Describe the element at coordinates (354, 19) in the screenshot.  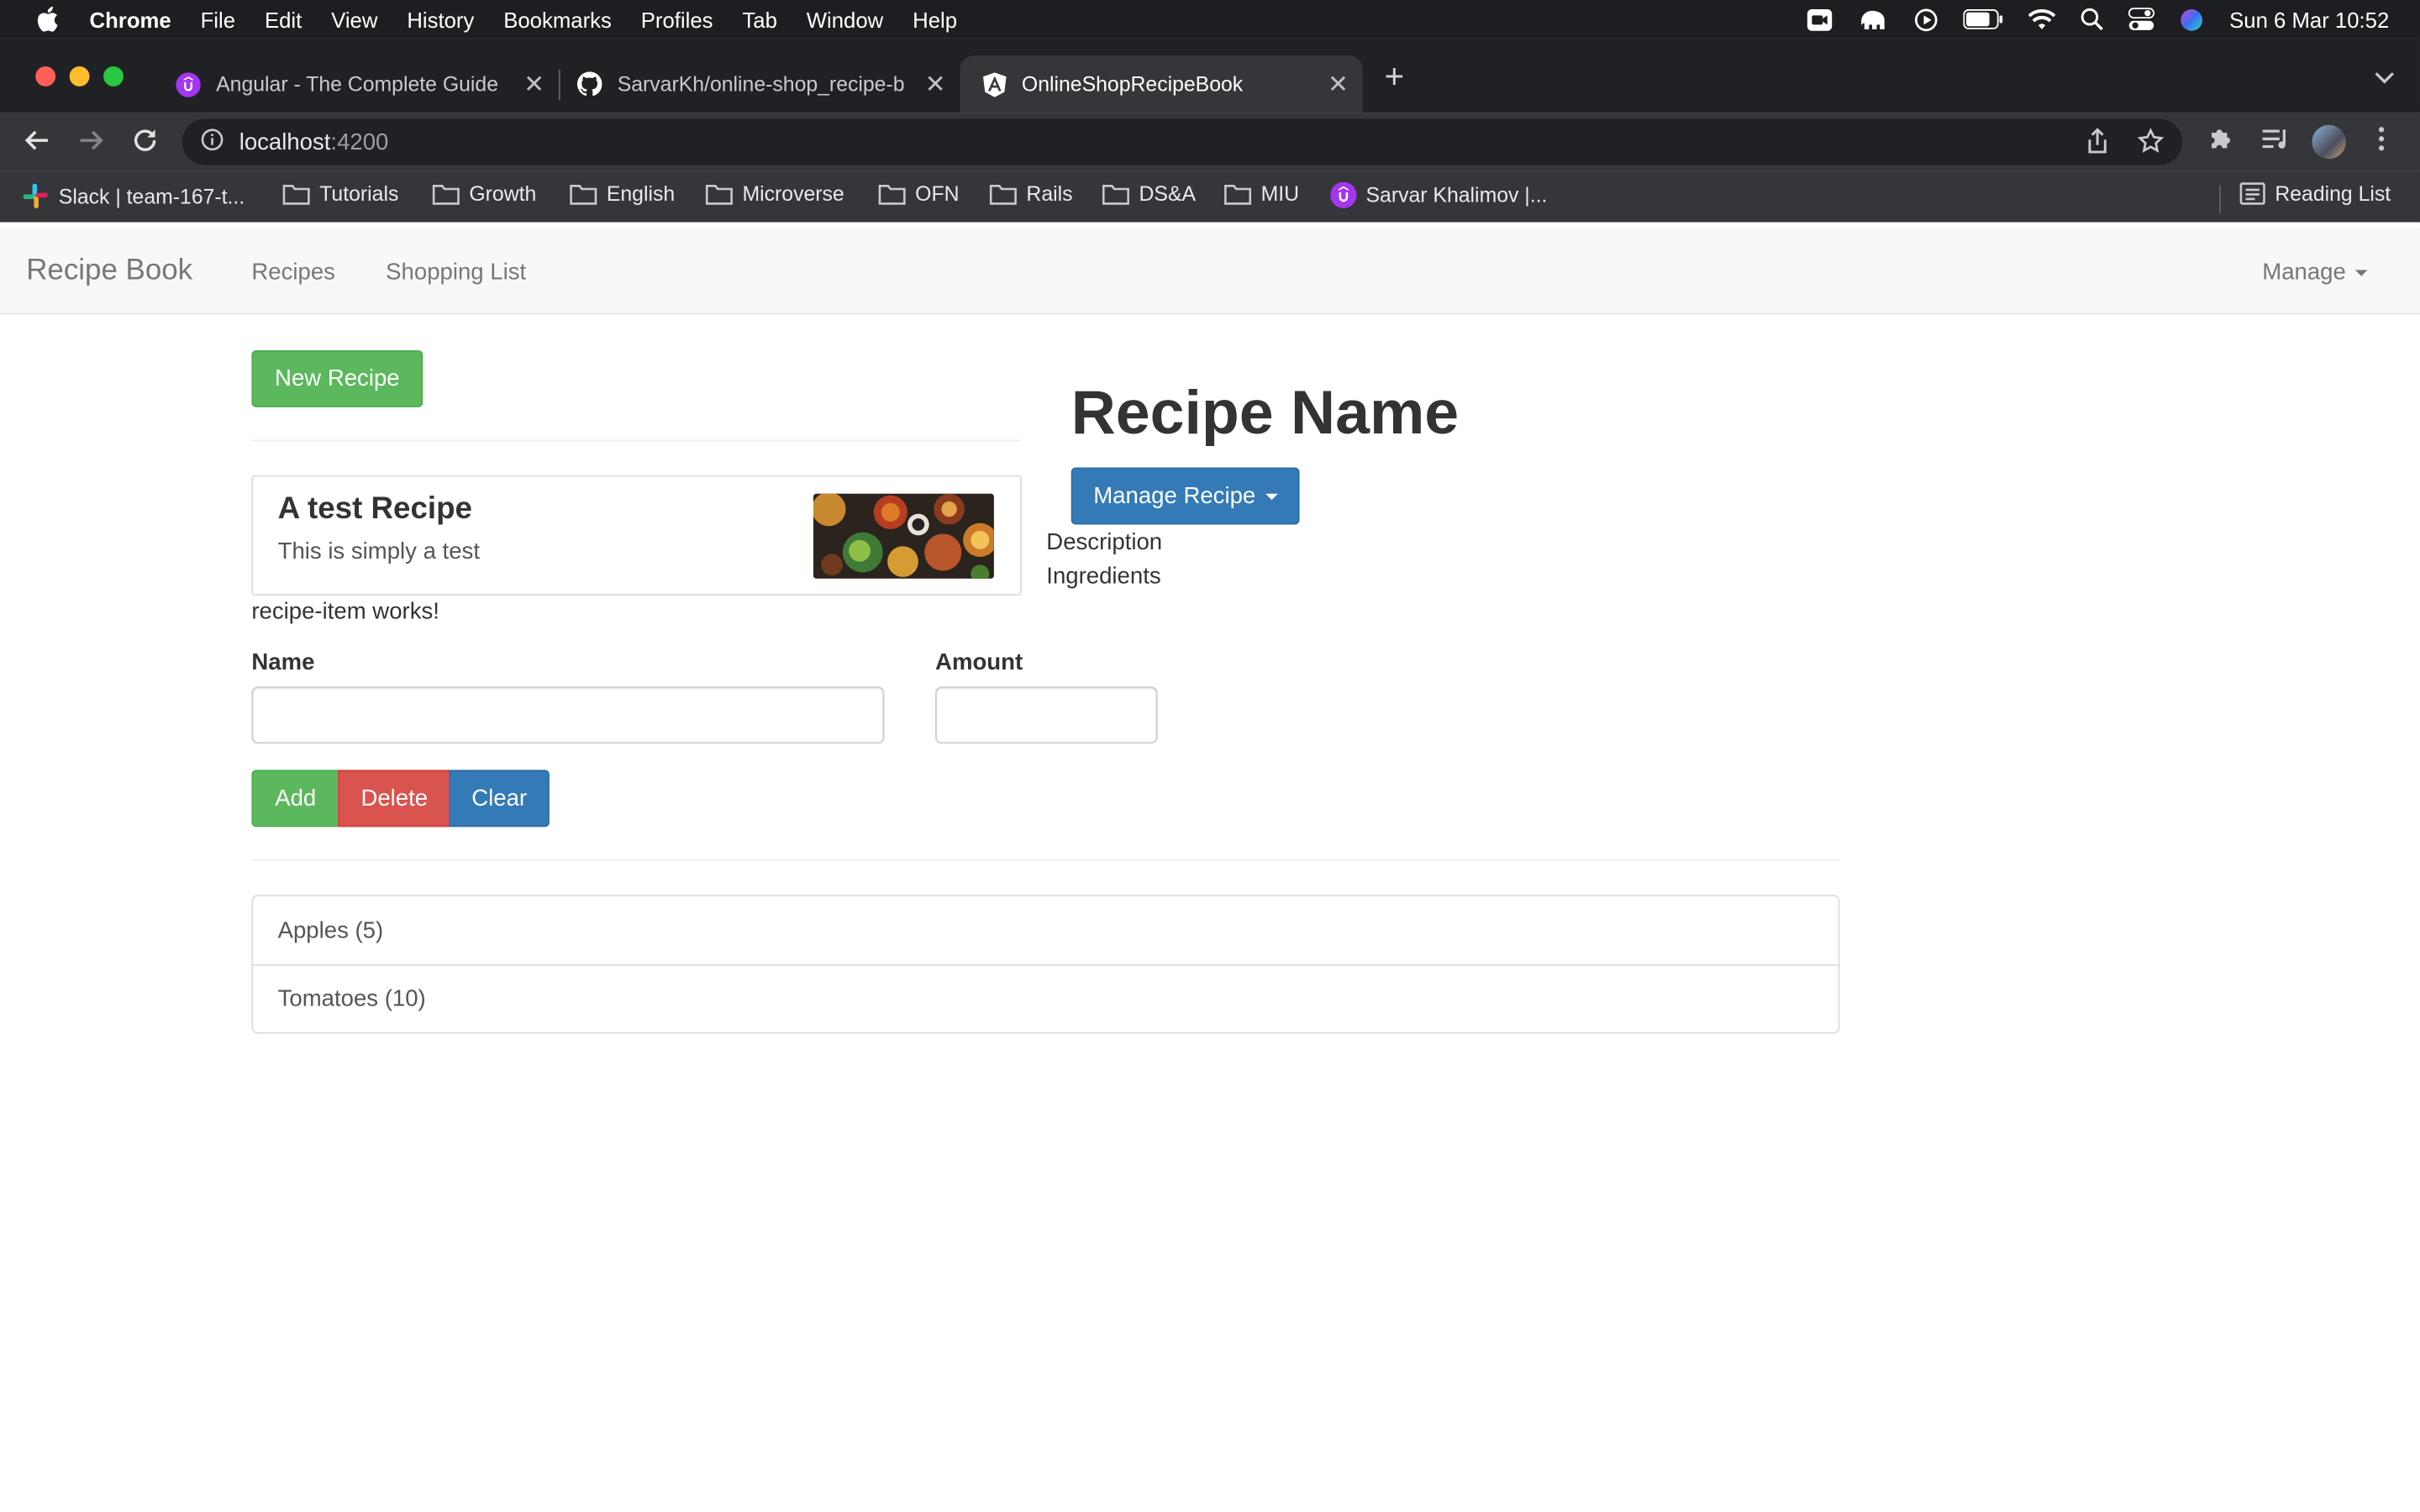
I see `menu-view: View` at that location.